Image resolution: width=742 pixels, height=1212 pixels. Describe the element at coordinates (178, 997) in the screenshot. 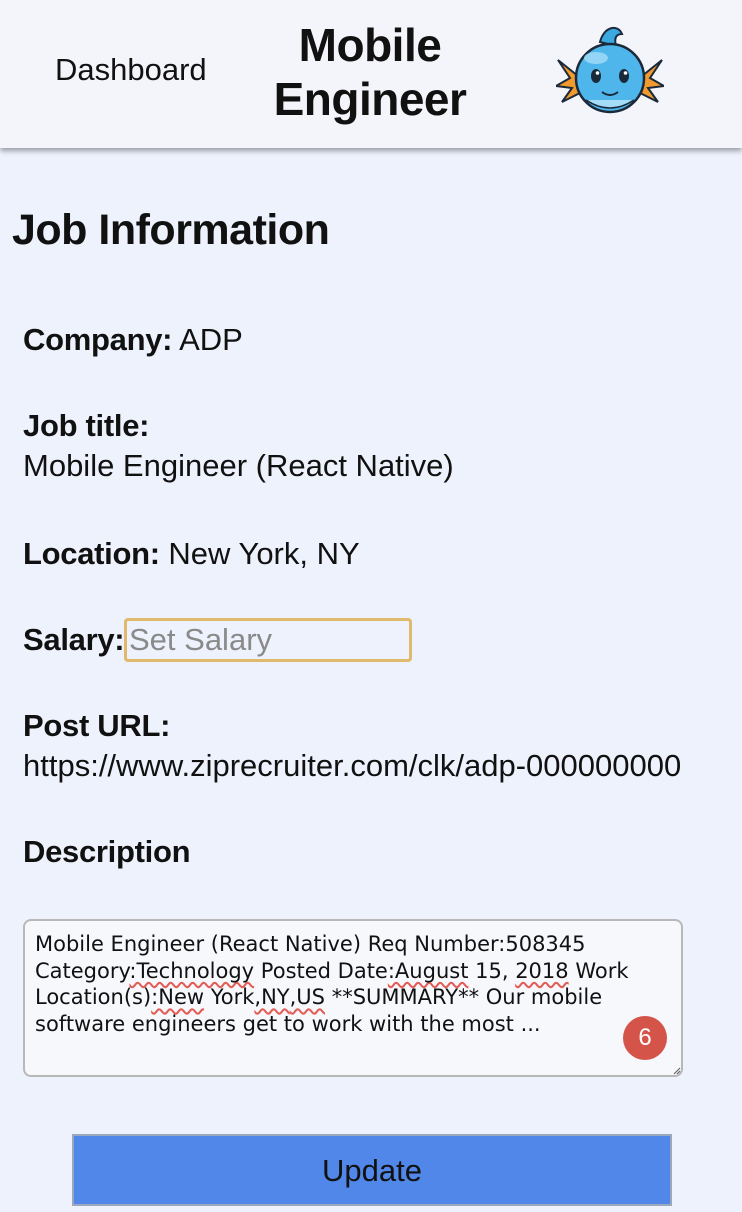

I see `misspelled-word: :New` at that location.